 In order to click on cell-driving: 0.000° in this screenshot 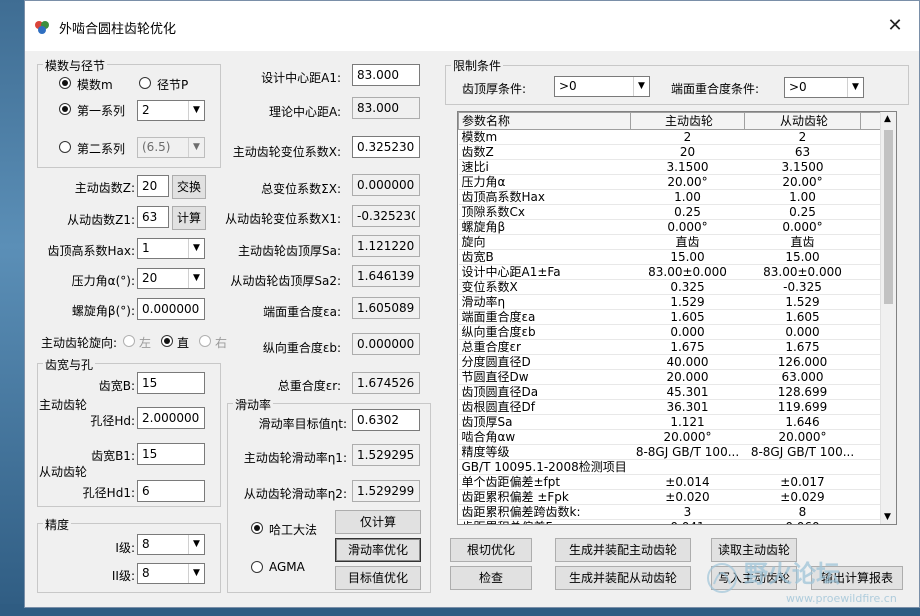, I will do `click(687, 227)`.